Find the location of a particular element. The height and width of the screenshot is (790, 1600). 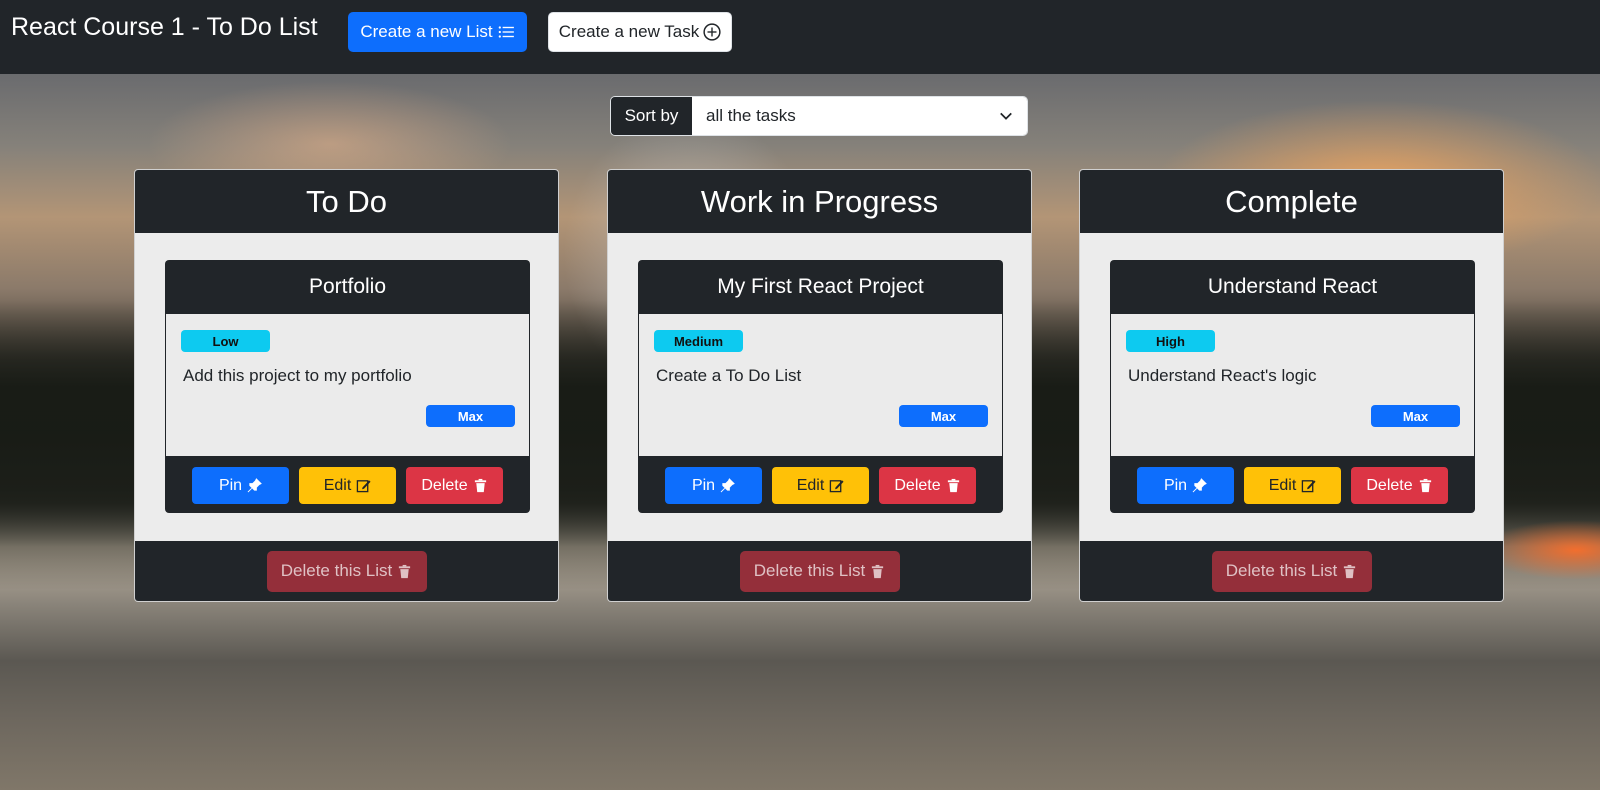

sort-label: Sort by is located at coordinates (651, 116).